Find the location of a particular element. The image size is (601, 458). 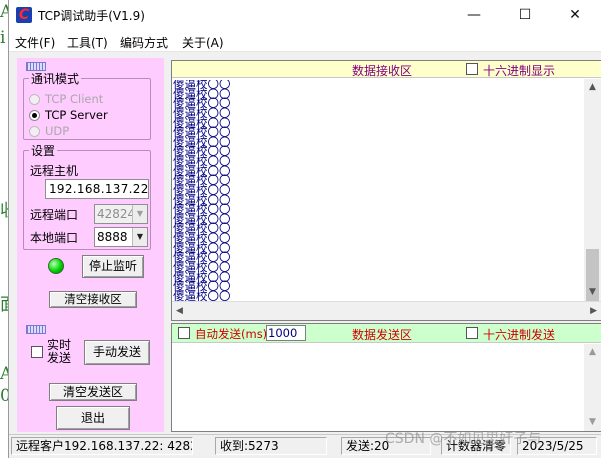

hex-display-label: 十六进制显示 is located at coordinates (519, 71).